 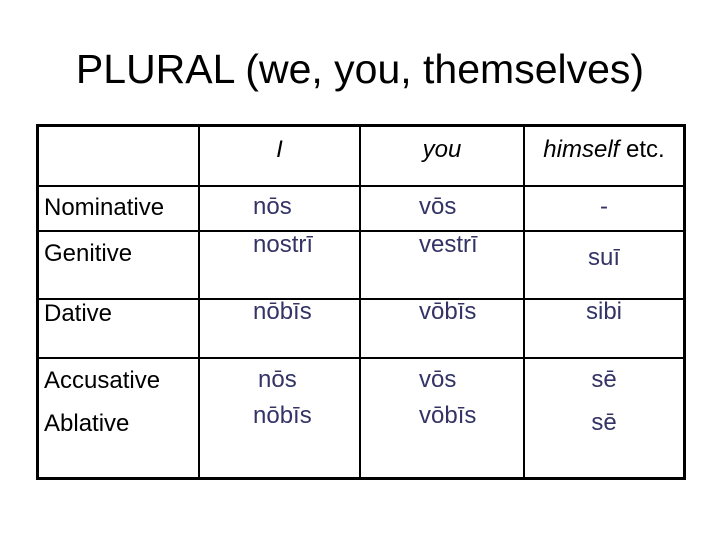 What do you see at coordinates (78, 313) in the screenshot?
I see `case-label-dative: Dative` at bounding box center [78, 313].